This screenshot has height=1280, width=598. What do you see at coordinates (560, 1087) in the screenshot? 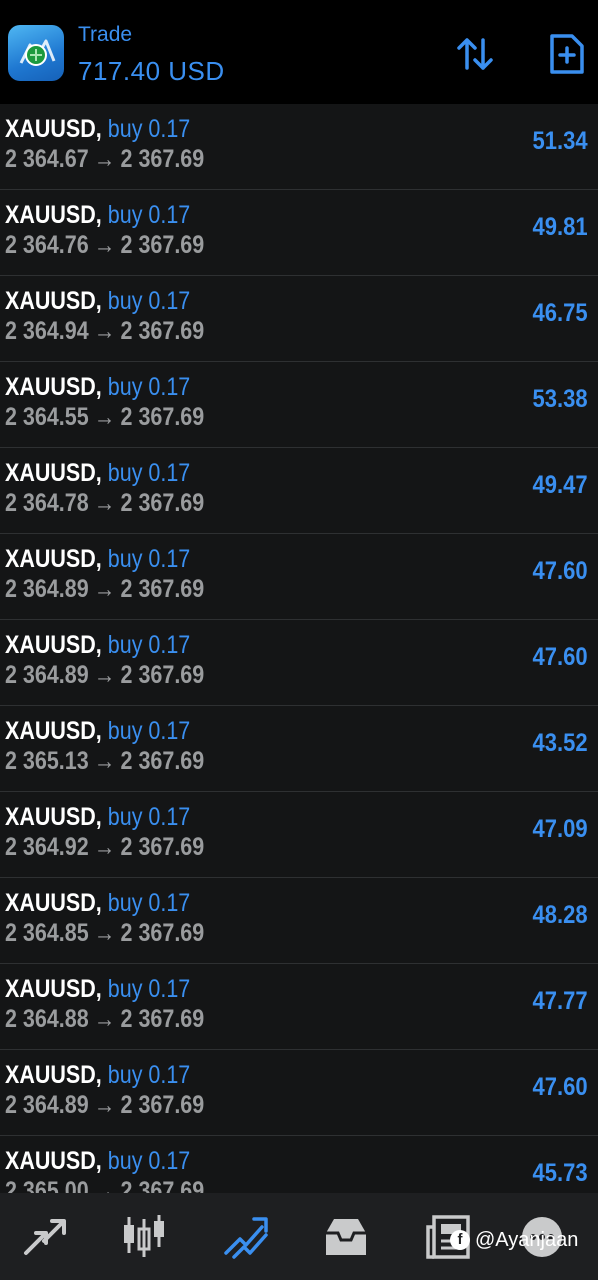
I see `profit-value: 47.60` at bounding box center [560, 1087].